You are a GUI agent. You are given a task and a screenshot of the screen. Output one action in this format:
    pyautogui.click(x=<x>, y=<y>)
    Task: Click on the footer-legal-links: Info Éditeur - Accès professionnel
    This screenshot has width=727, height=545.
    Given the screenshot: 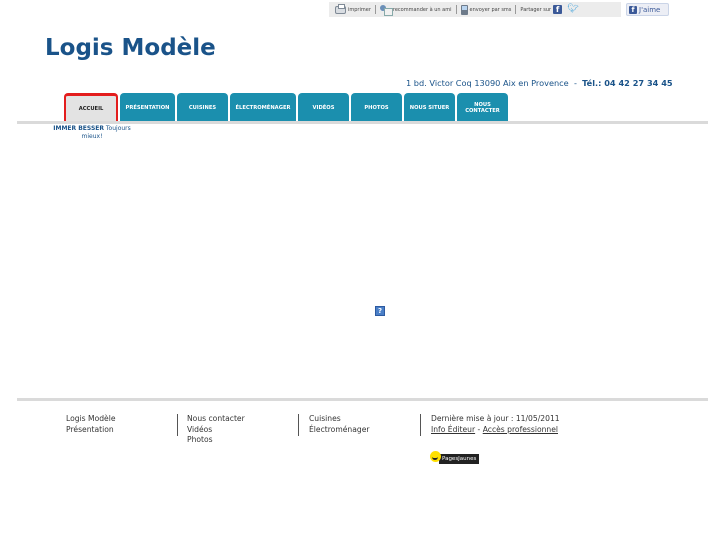 What is the action you would take?
    pyautogui.click(x=495, y=430)
    